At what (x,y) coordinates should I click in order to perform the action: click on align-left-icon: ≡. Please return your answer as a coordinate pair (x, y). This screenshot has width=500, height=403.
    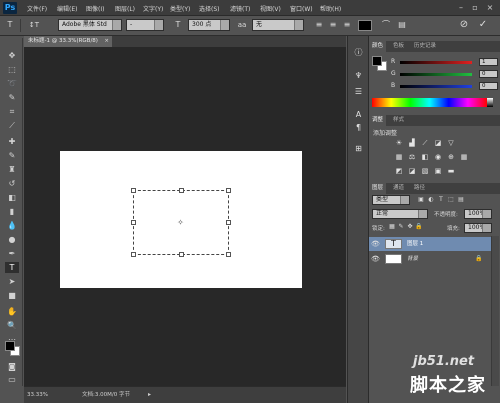
    Looking at the image, I should click on (319, 25).